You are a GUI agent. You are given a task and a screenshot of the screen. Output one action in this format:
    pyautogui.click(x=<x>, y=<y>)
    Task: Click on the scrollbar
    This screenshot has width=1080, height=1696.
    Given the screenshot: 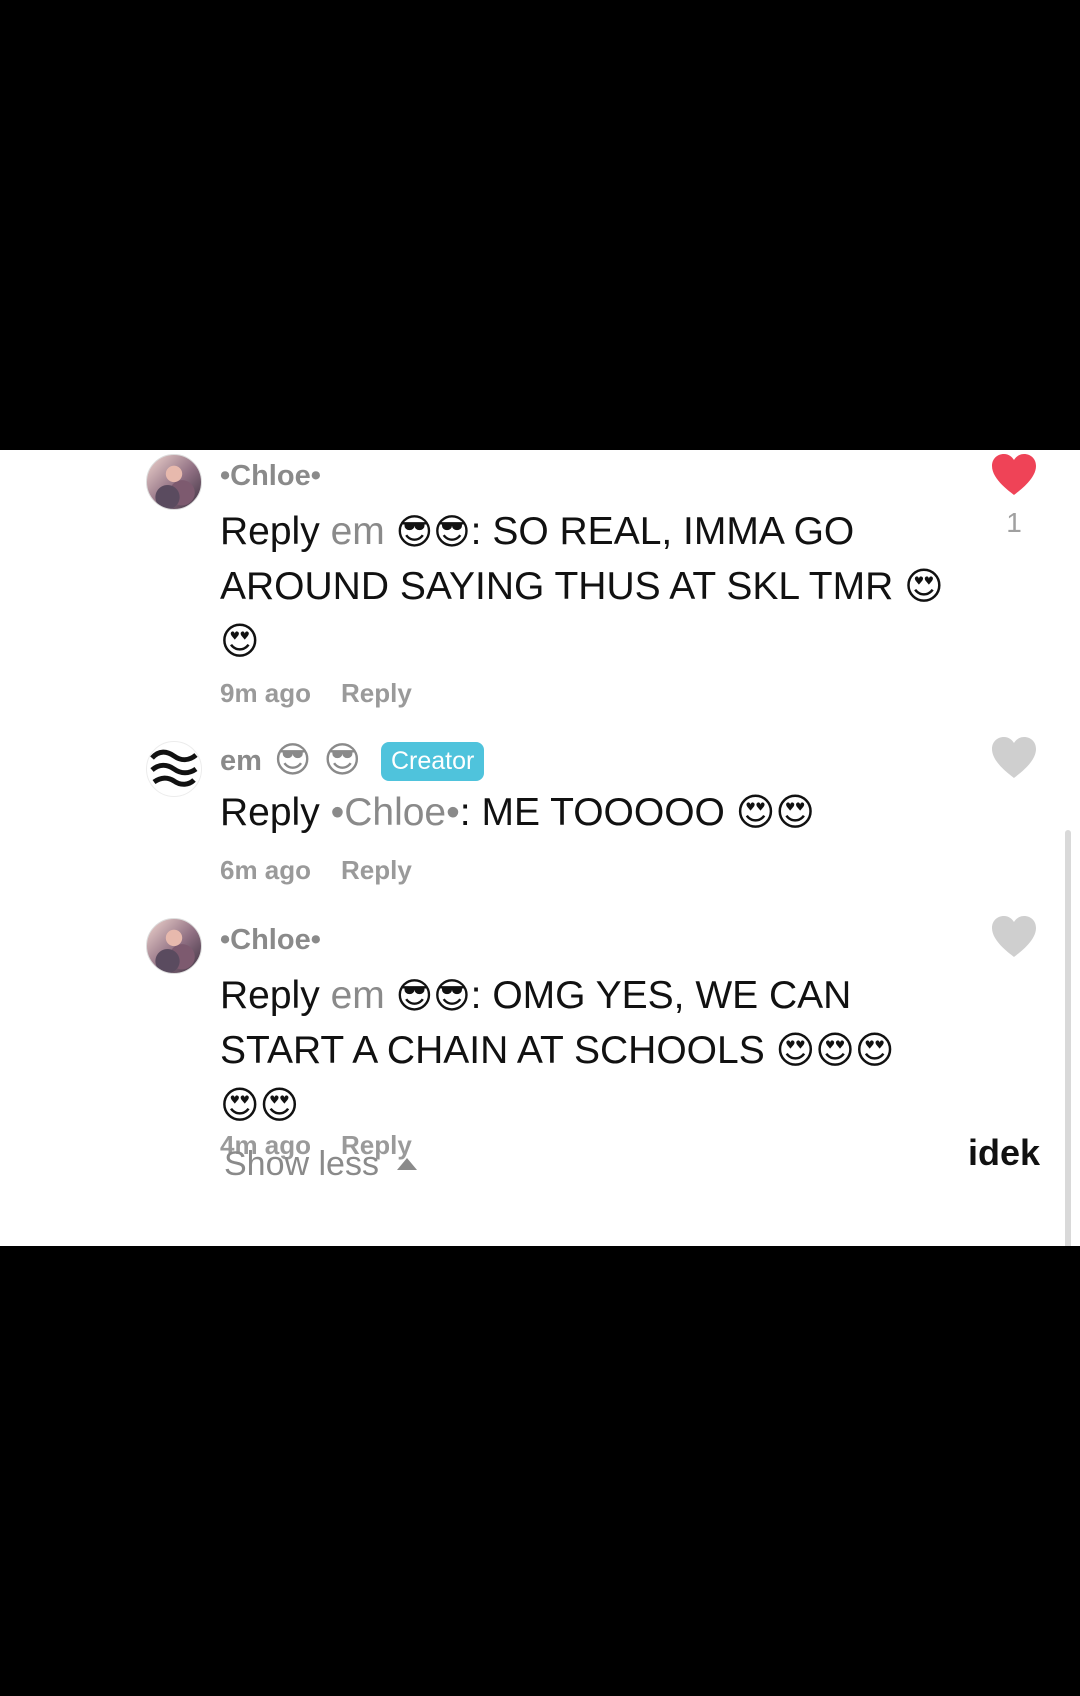 What is the action you would take?
    pyautogui.click(x=1068, y=1038)
    